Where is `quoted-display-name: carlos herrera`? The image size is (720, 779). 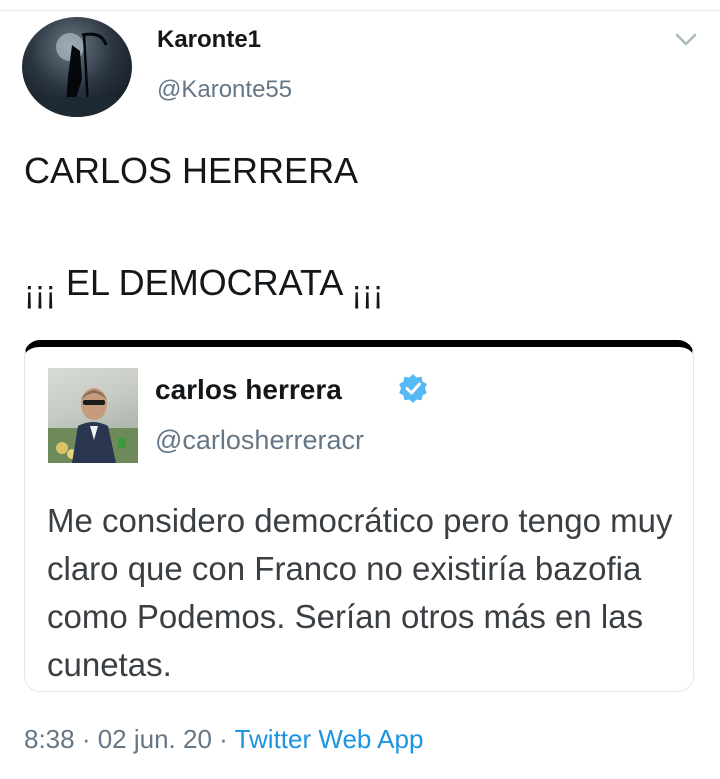 quoted-display-name: carlos herrera is located at coordinates (248, 390).